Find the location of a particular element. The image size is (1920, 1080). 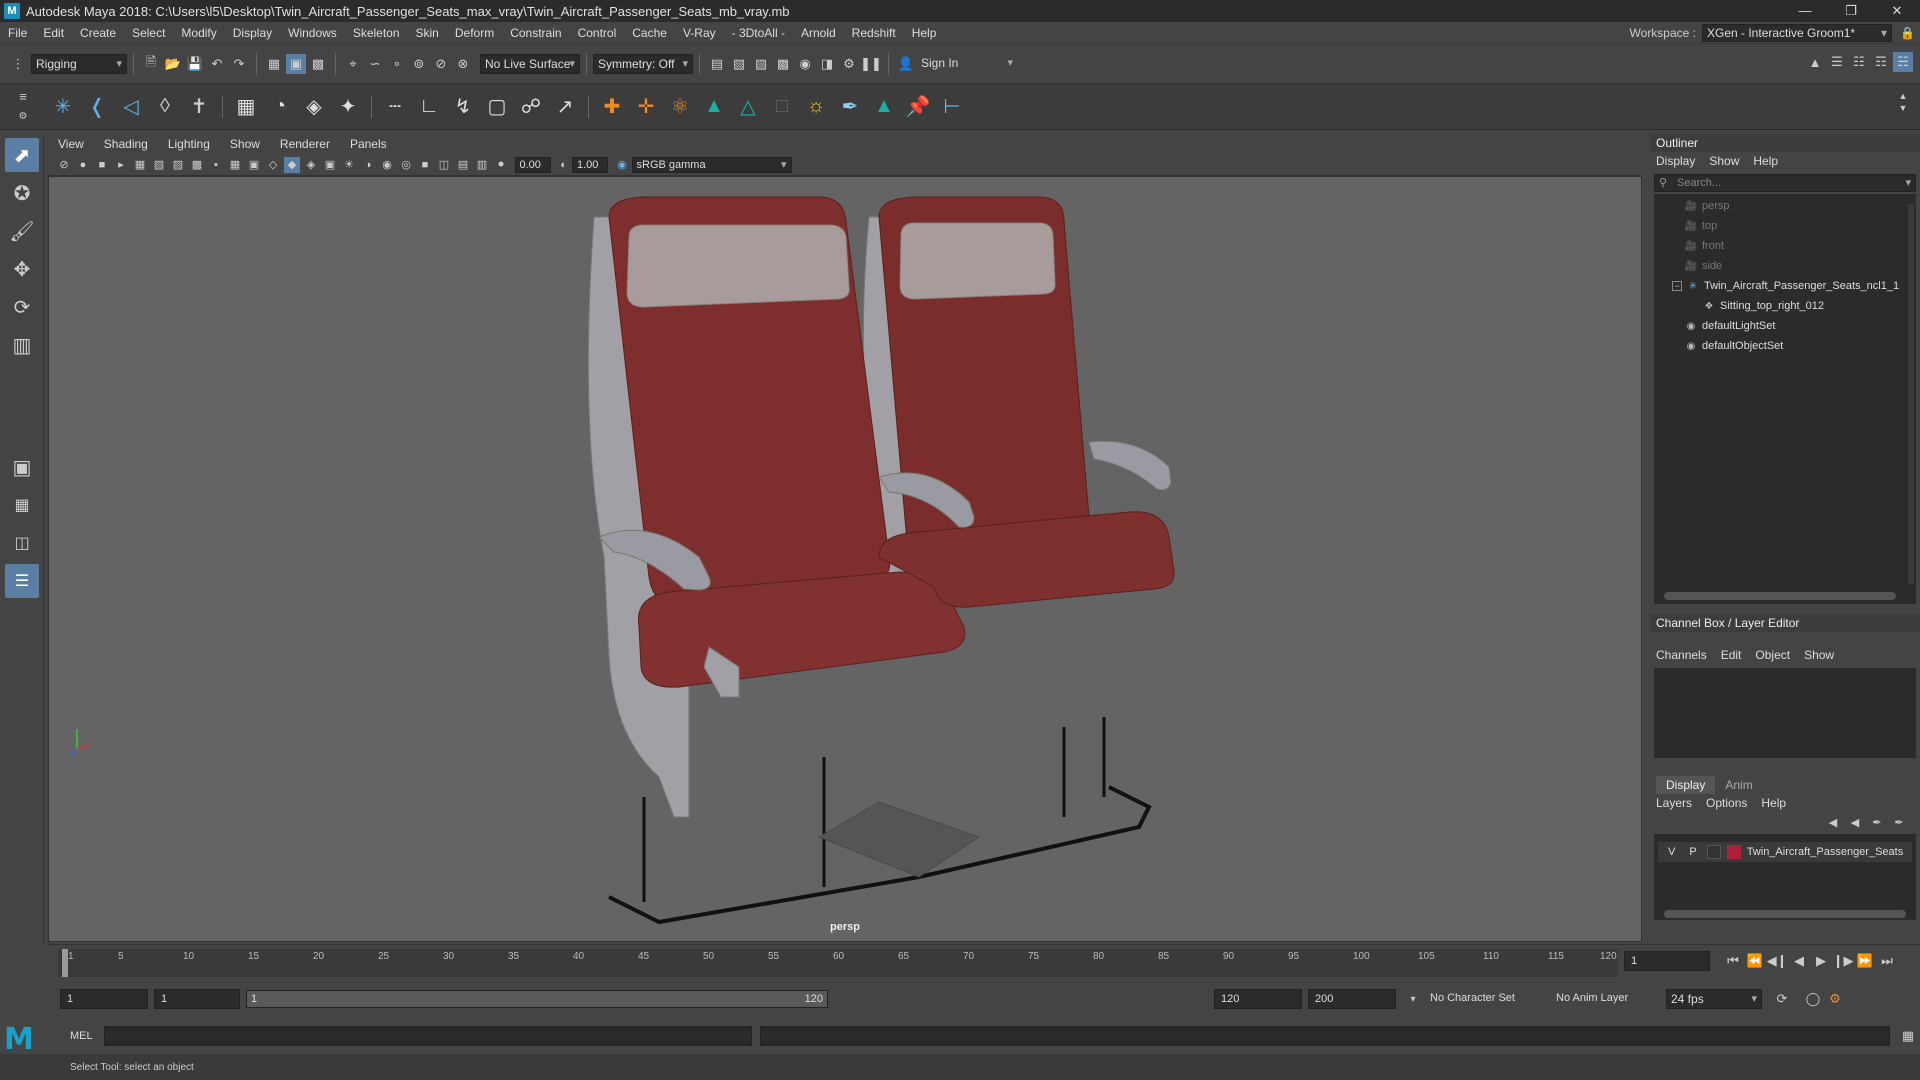

scale-tool-icon: ▥ is located at coordinates (22, 345).